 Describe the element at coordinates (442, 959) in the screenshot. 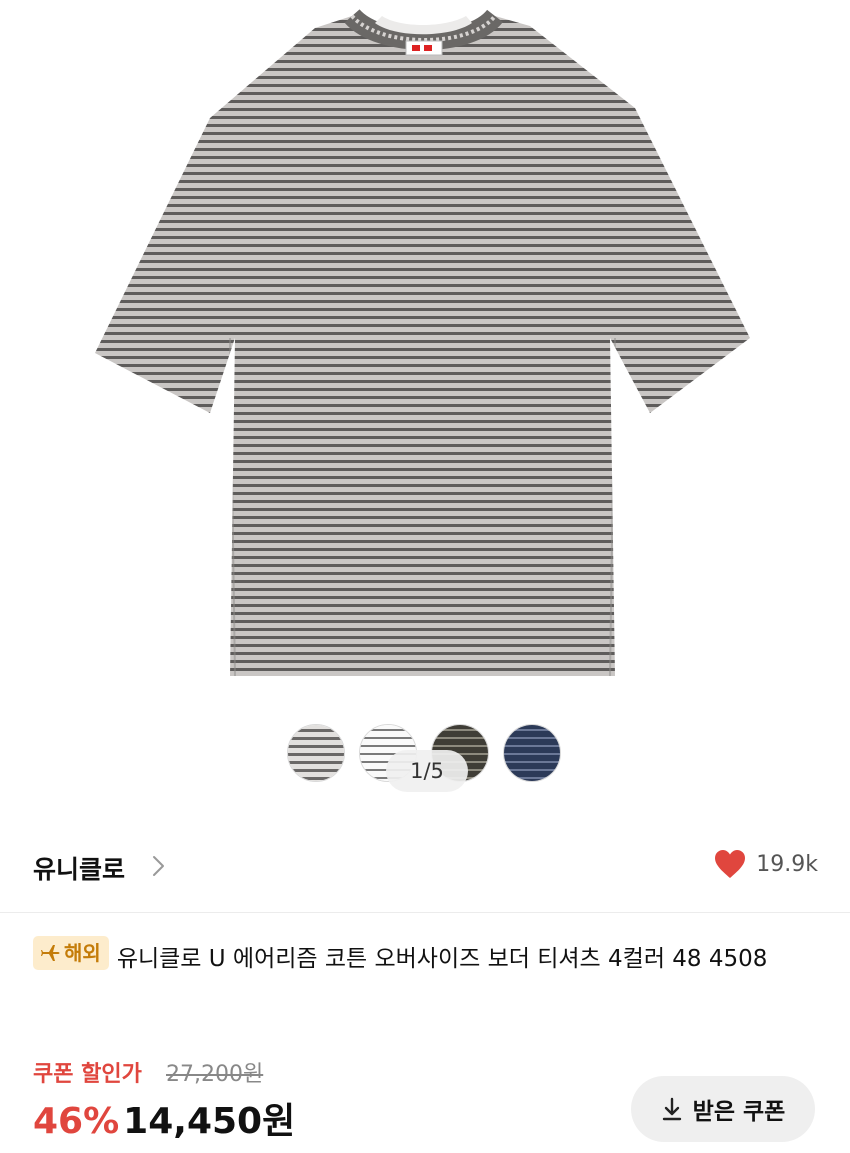

I see `product-title-text: 유니클로 U 에어리즘 코튼 오버사이즈 보더 티셔츠 4컬러 48 4508` at that location.